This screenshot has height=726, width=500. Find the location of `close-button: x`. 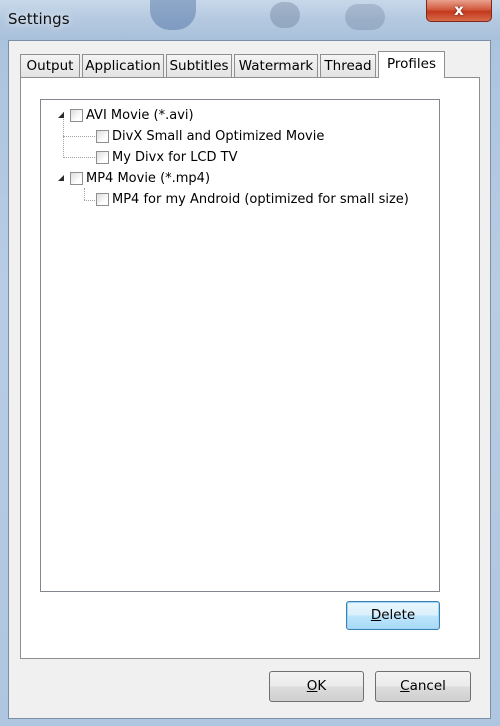

close-button: x is located at coordinates (459, 11).